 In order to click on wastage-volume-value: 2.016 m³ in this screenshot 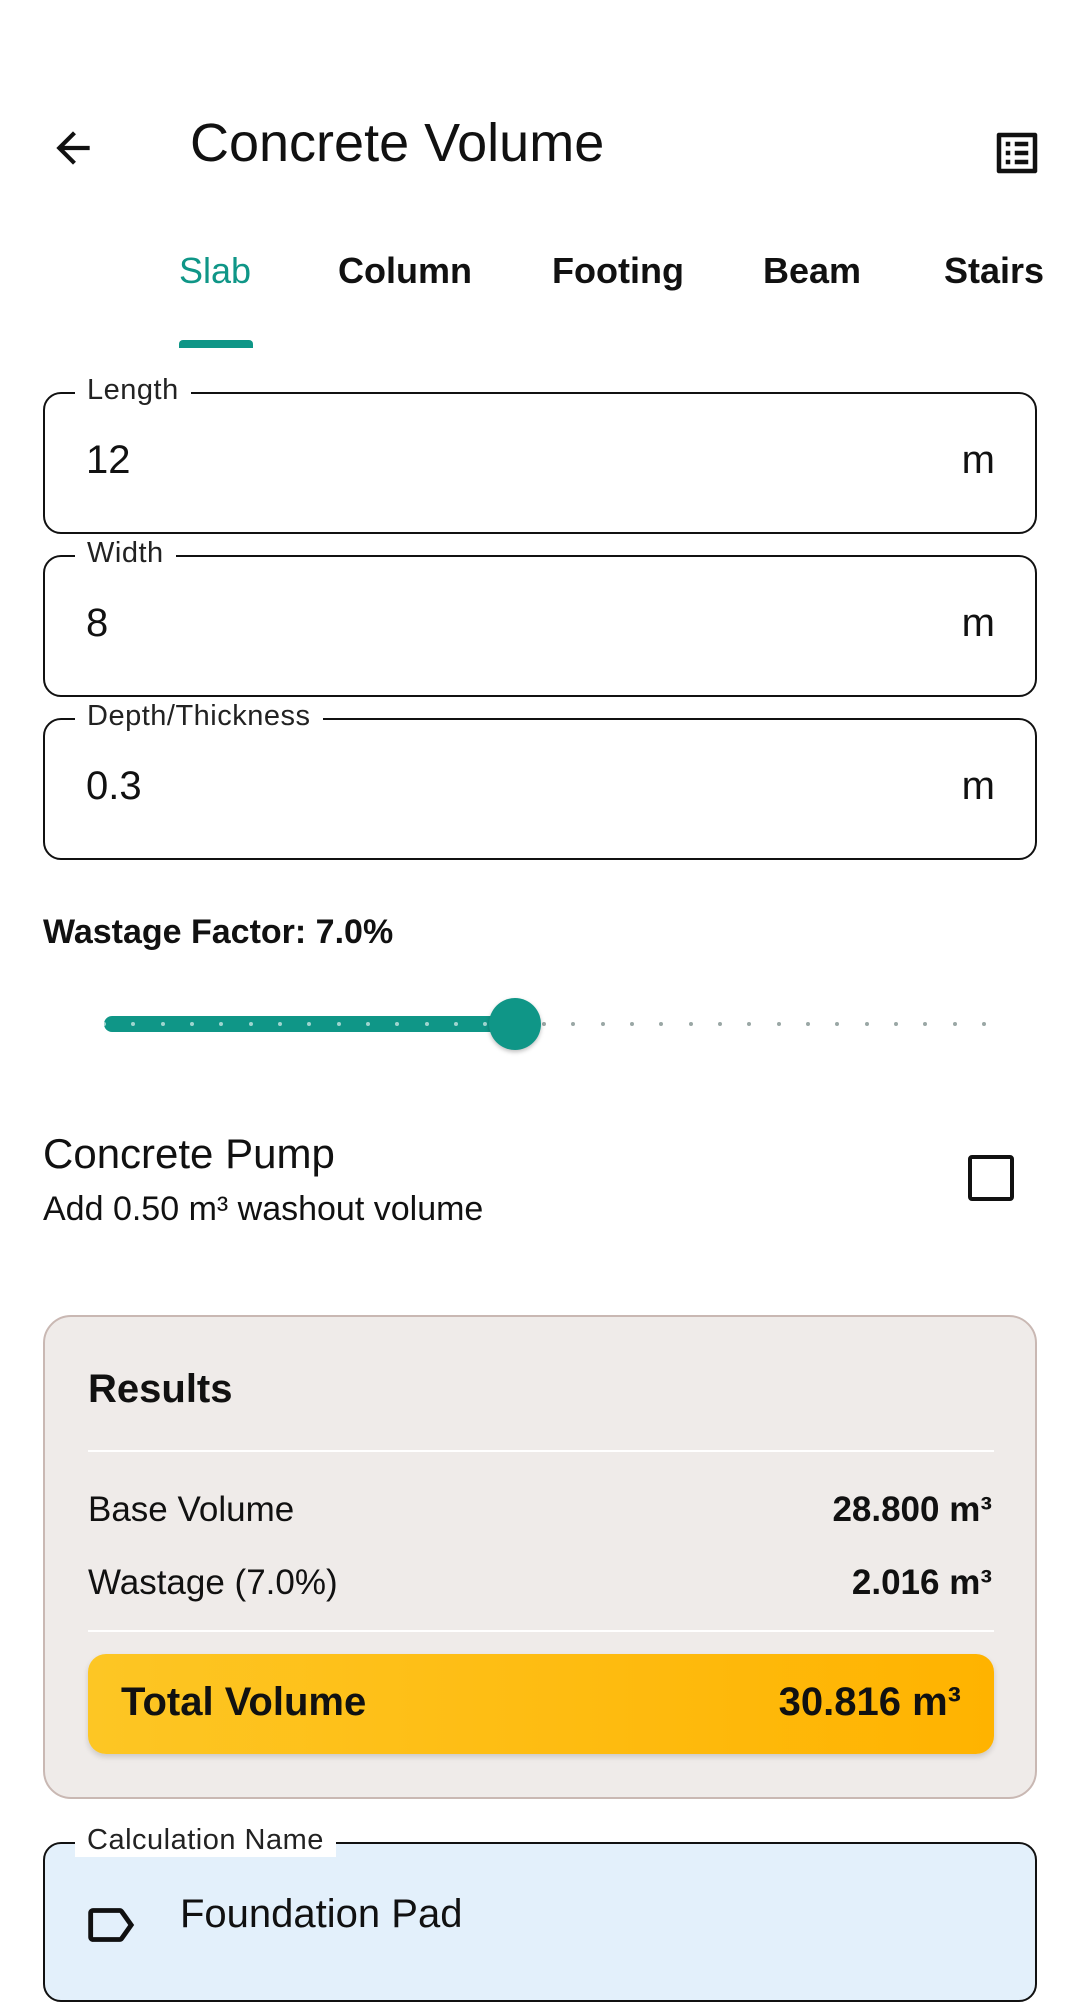, I will do `click(921, 1582)`.